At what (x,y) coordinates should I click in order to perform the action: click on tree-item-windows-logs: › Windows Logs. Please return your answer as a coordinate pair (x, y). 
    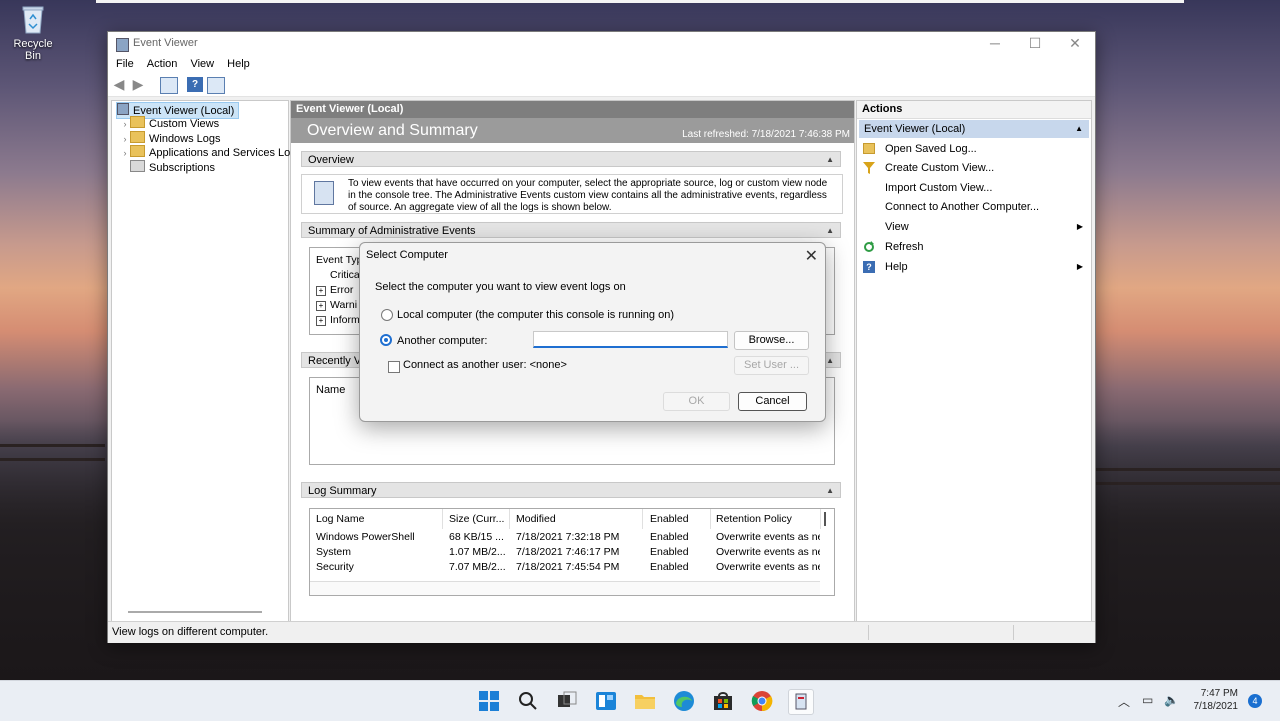
    Looking at the image, I should click on (170, 138).